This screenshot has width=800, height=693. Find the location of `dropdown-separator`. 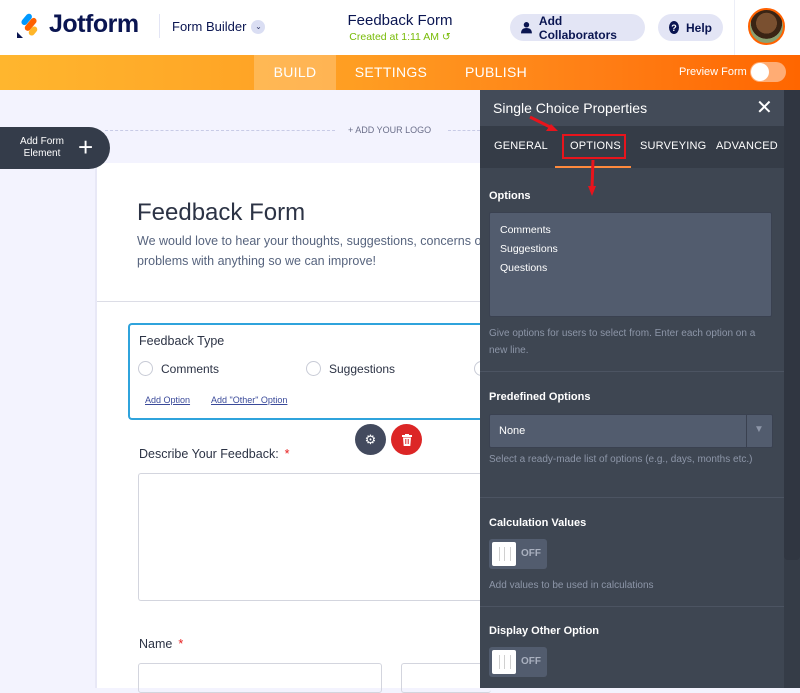

dropdown-separator is located at coordinates (746, 431).